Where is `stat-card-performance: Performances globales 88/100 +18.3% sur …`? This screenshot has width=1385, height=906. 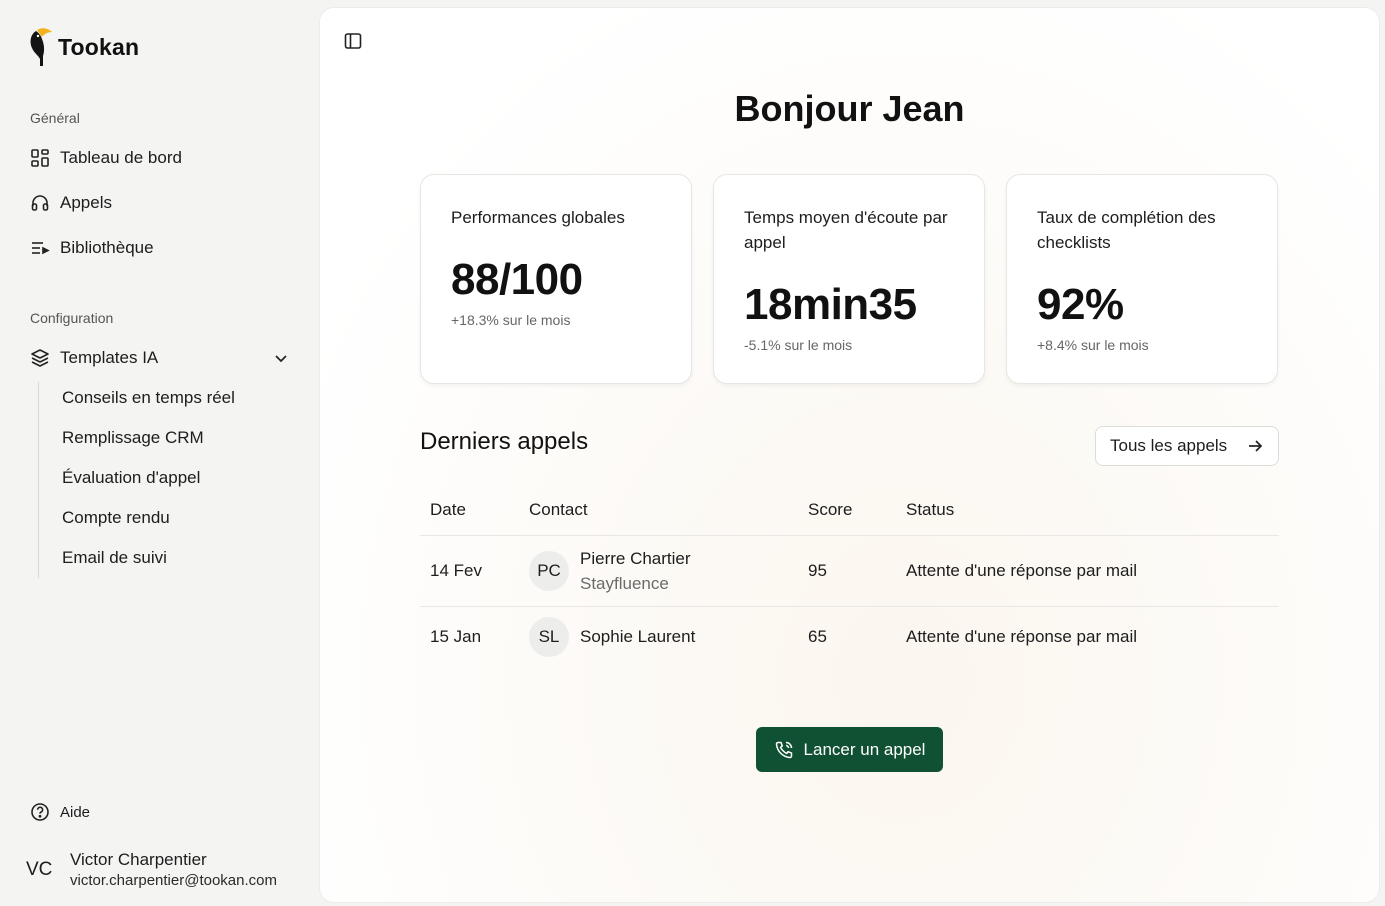
stat-card-performance: Performances globales 88/100 +18.3% sur … is located at coordinates (556, 279).